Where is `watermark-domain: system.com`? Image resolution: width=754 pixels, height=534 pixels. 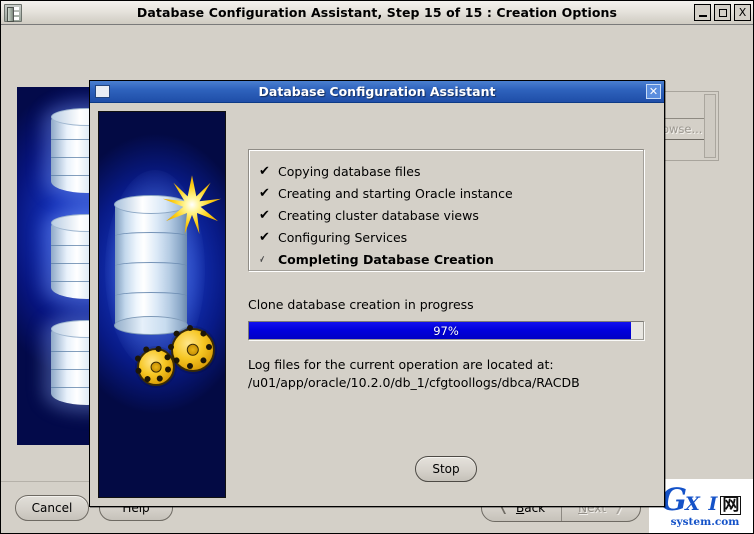 watermark-domain: system.com is located at coordinates (705, 521).